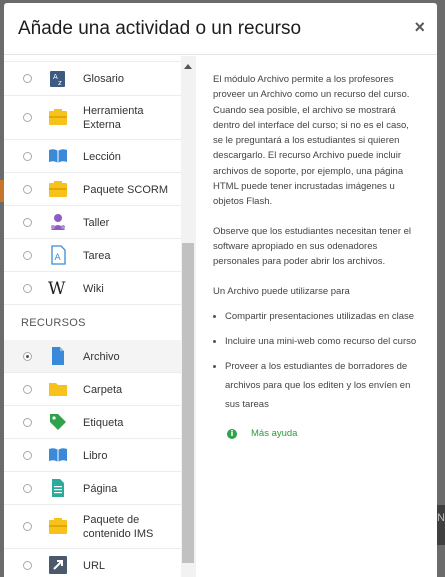 The image size is (445, 577). I want to click on glossary-icon: A z, so click(57, 78).